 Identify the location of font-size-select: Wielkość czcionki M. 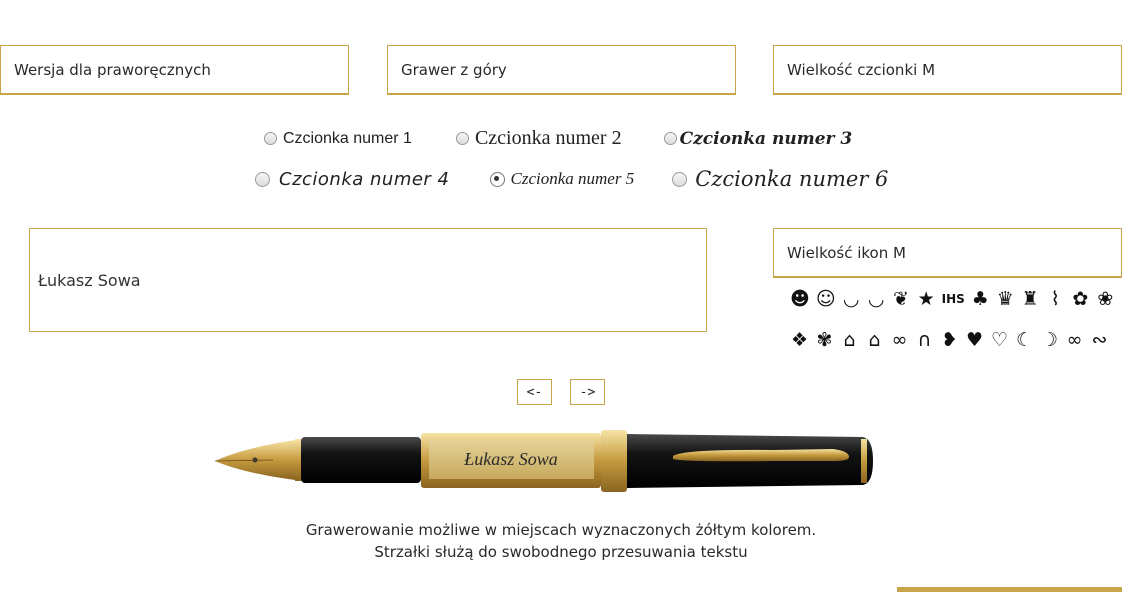
(947, 70).